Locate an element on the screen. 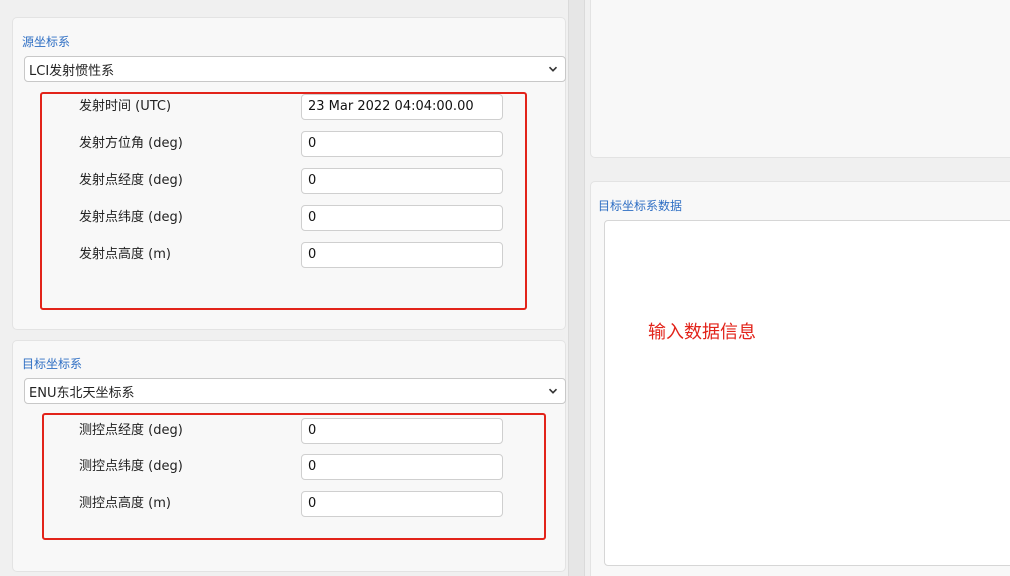  source-frame-select: LCI发射惯性系 is located at coordinates (295, 69).